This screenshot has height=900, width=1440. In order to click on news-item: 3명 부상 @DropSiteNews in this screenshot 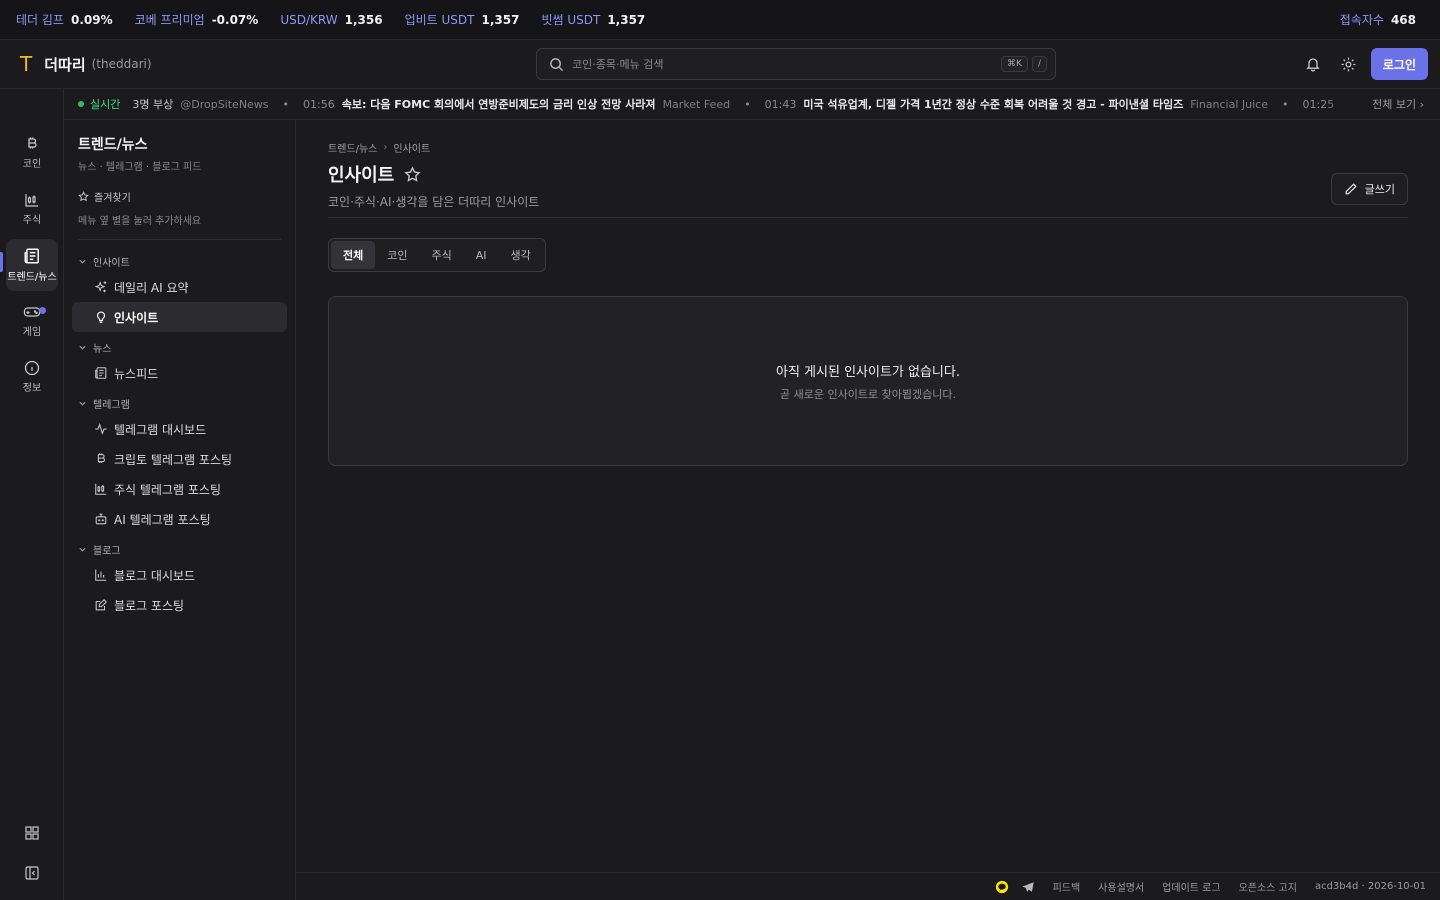, I will do `click(200, 104)`.